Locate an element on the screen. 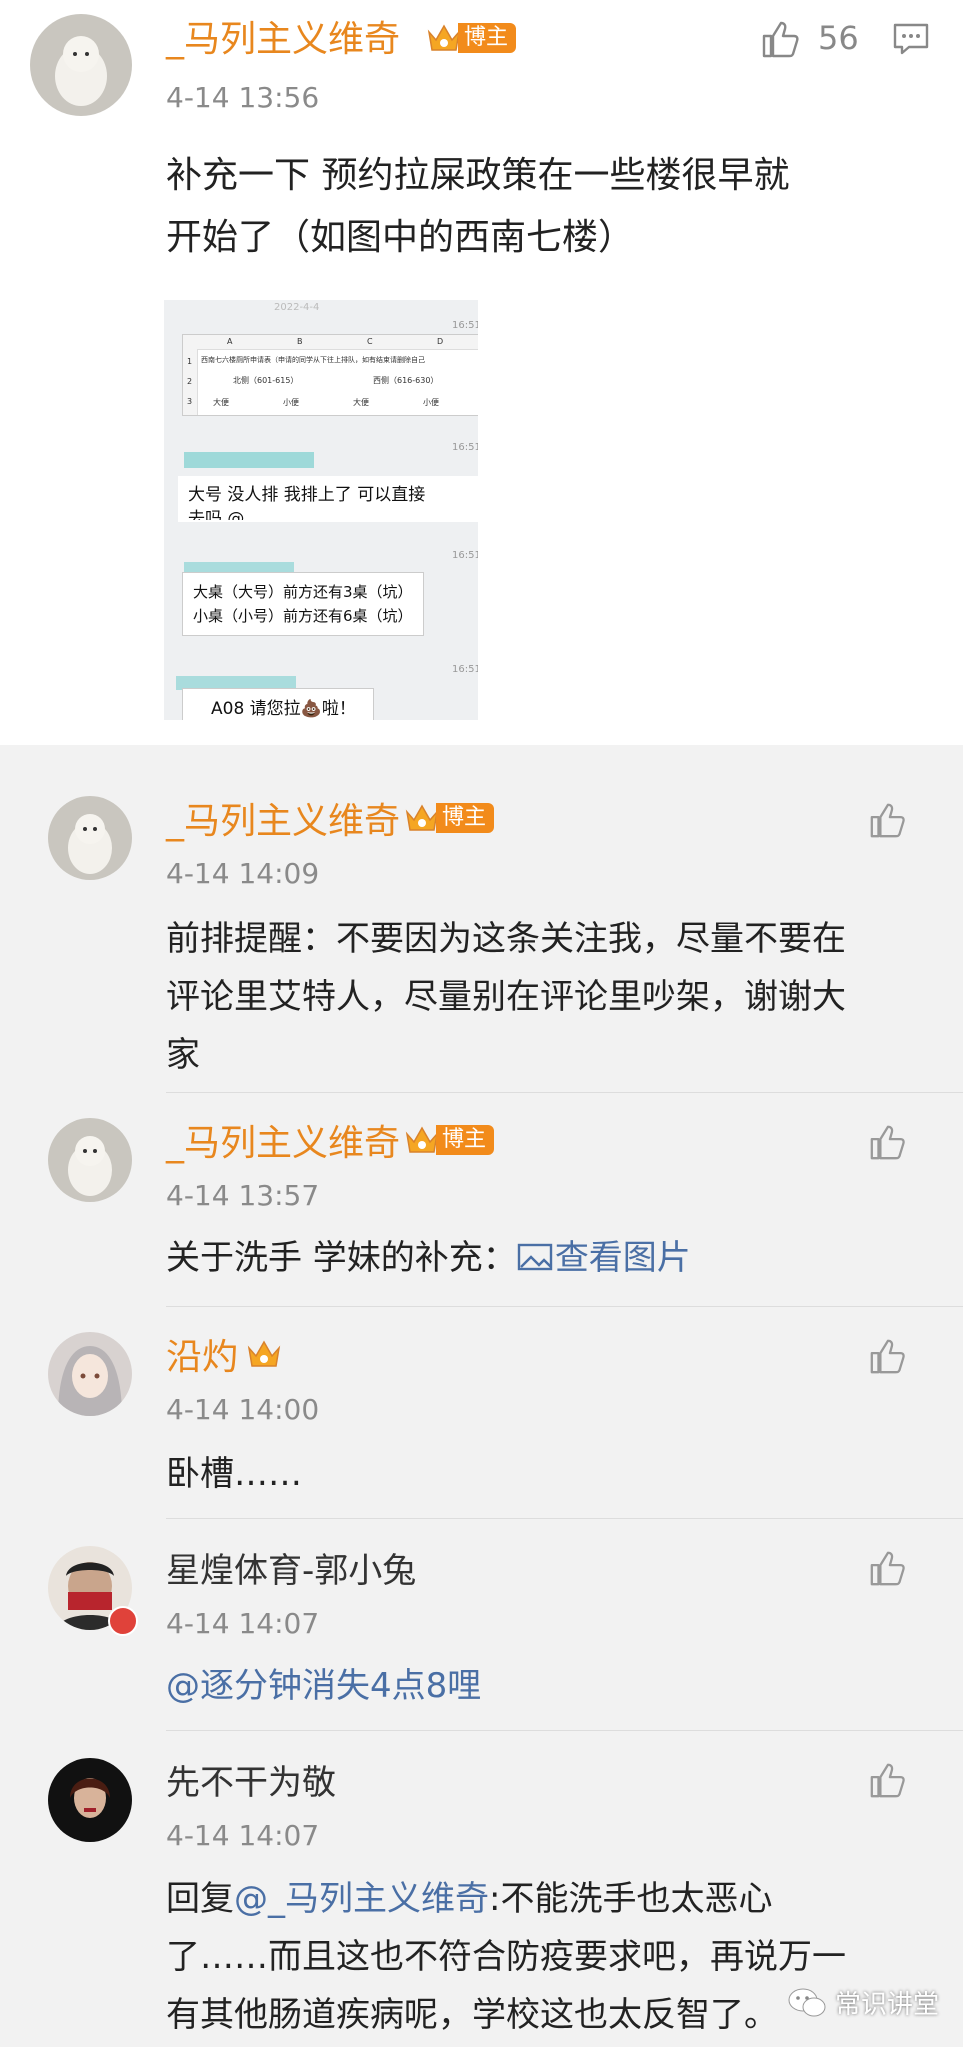  col-header: A is located at coordinates (230, 341).